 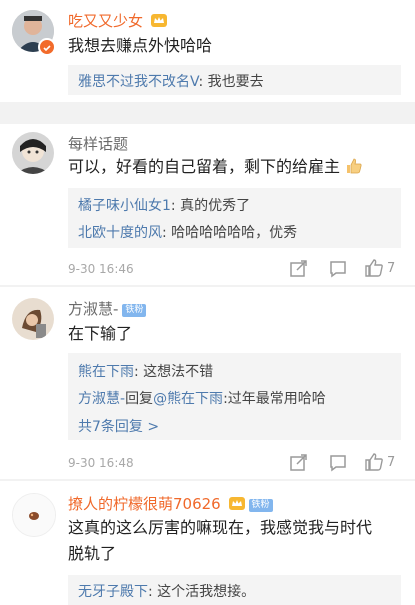 I want to click on reply-username: 橘子味小仙女1, so click(x=124, y=206).